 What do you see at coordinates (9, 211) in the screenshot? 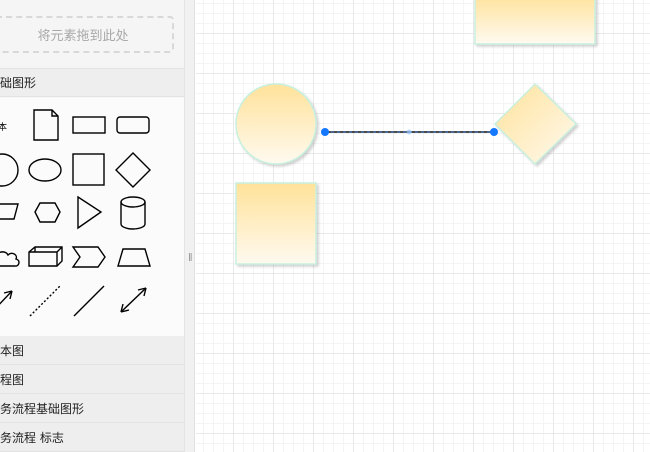
I see `parallelogram-shape` at bounding box center [9, 211].